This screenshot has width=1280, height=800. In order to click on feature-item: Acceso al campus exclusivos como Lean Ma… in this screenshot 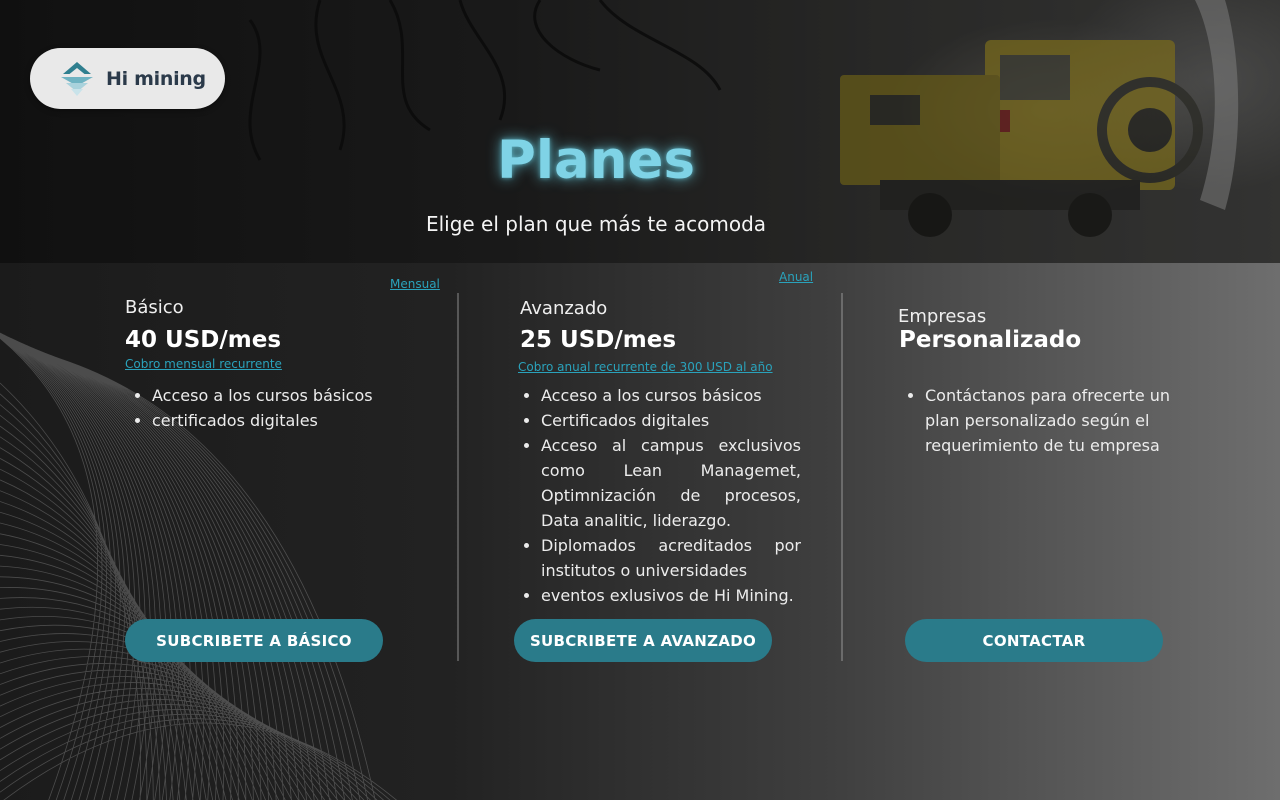, I will do `click(660, 483)`.